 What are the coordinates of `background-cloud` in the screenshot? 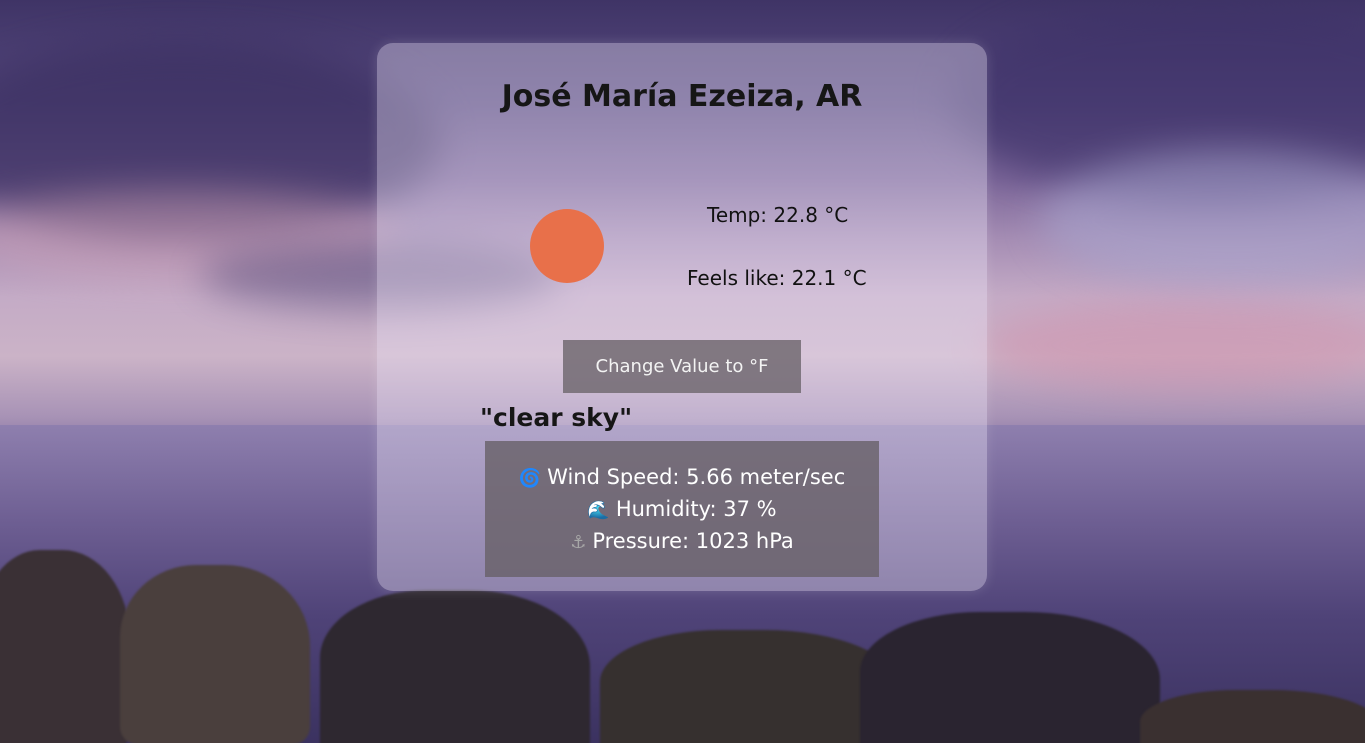 It's located at (1172, 345).